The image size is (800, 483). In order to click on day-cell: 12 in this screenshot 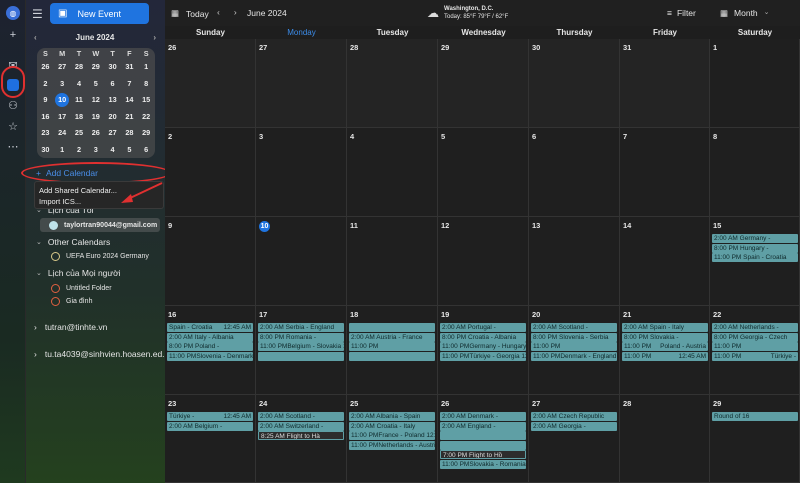, I will do `click(483, 261)`.